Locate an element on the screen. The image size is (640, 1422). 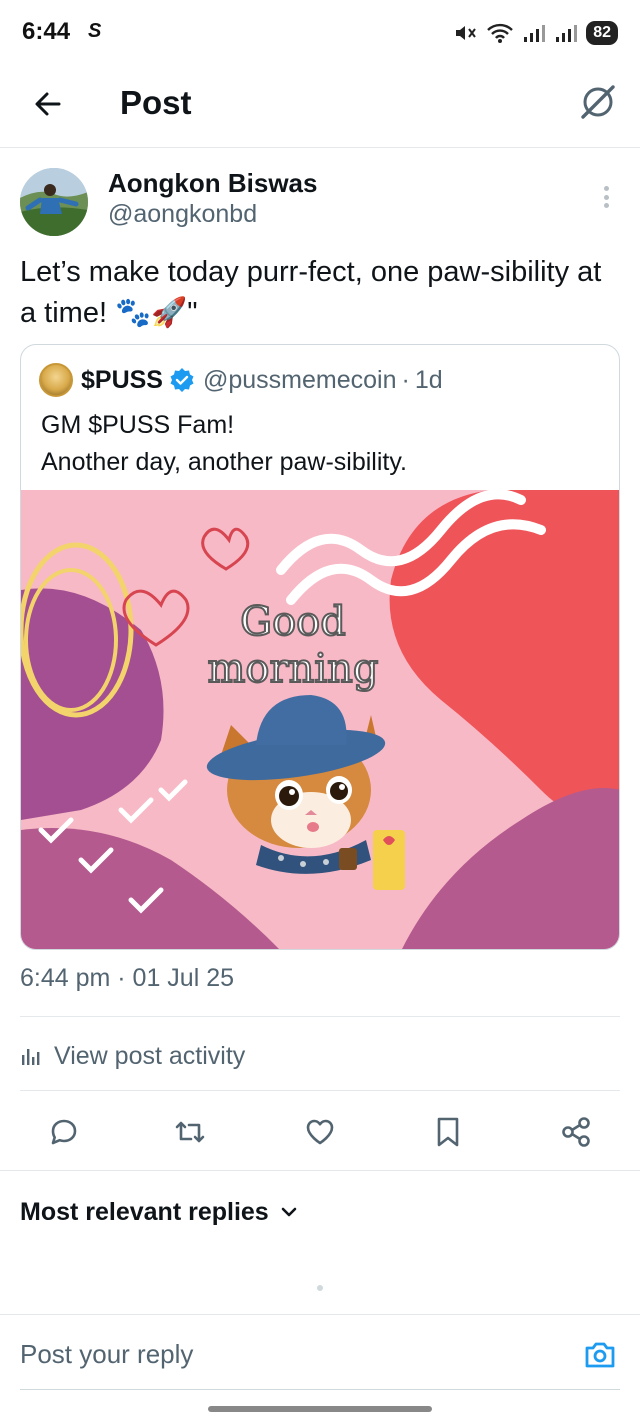
repost-icon is located at coordinates (190, 1132).